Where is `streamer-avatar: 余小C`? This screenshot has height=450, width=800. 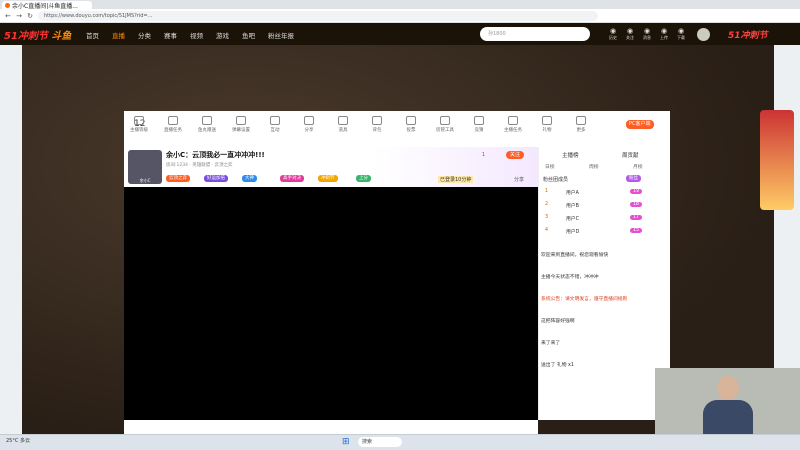
streamer-avatar: 余小C is located at coordinates (145, 167).